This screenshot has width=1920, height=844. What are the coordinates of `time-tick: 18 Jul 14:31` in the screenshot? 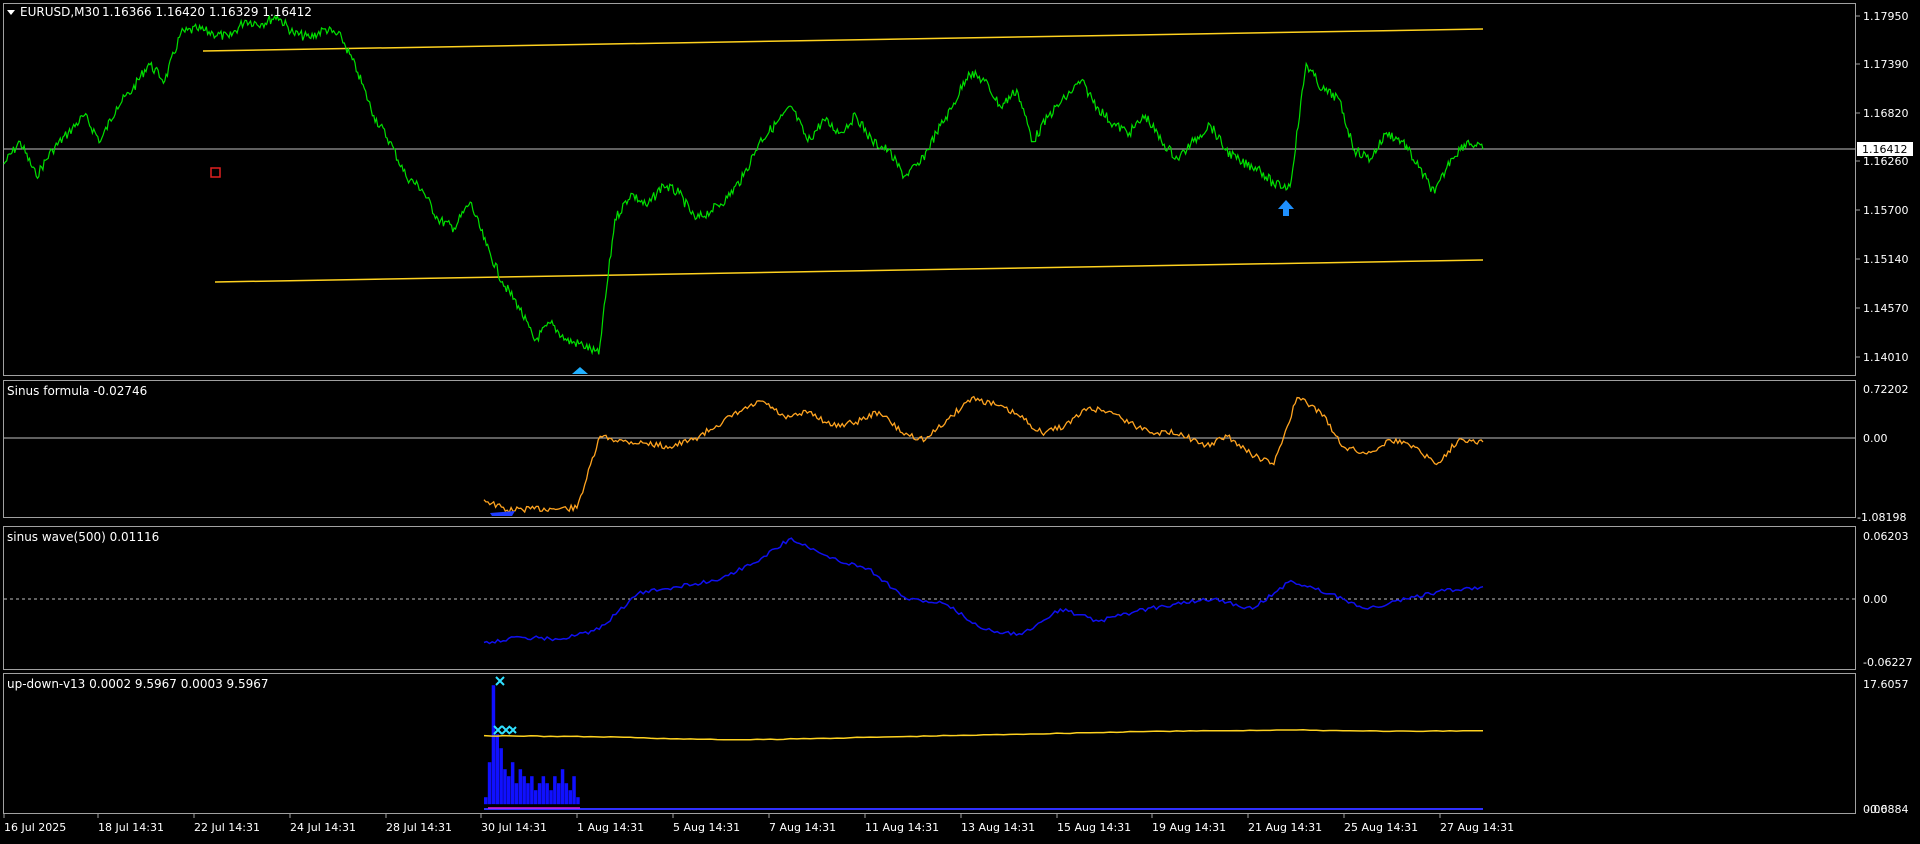 It's located at (131, 827).